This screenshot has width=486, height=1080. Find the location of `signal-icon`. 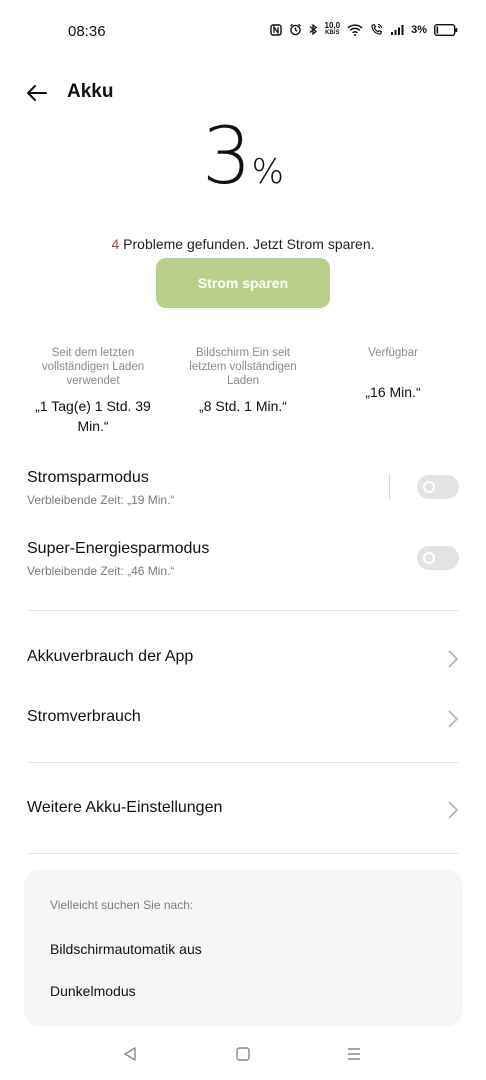

signal-icon is located at coordinates (397, 30).